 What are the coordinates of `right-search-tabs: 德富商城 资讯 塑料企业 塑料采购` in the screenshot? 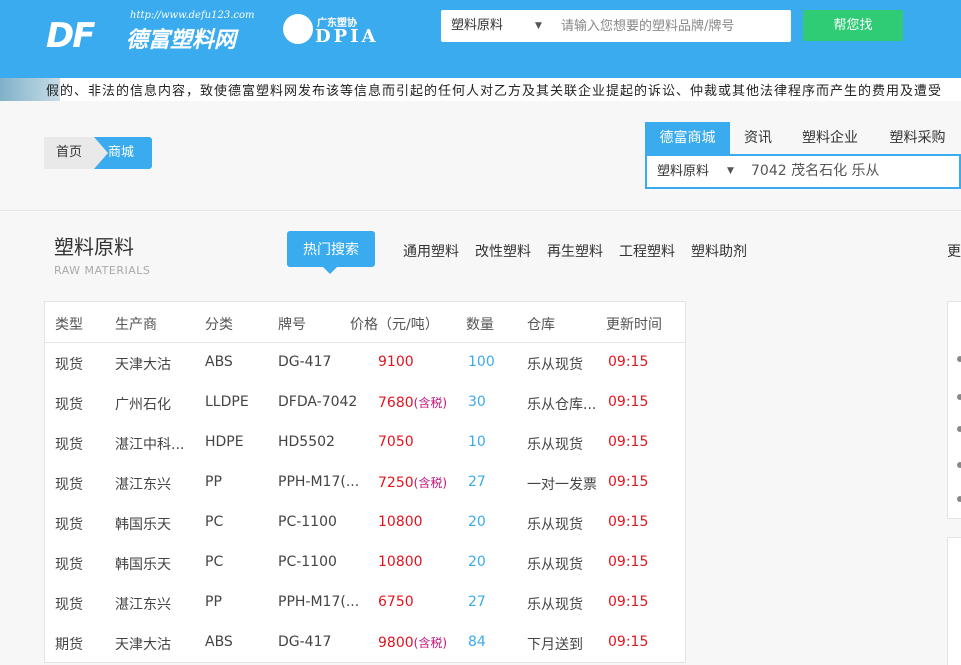 It's located at (803, 138).